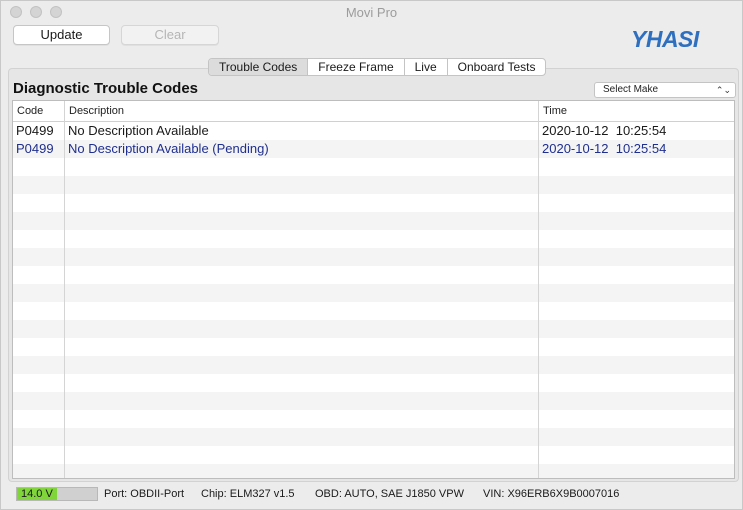 Image resolution: width=743 pixels, height=510 pixels. What do you see at coordinates (631, 89) in the screenshot?
I see `select-make-value: Select Make` at bounding box center [631, 89].